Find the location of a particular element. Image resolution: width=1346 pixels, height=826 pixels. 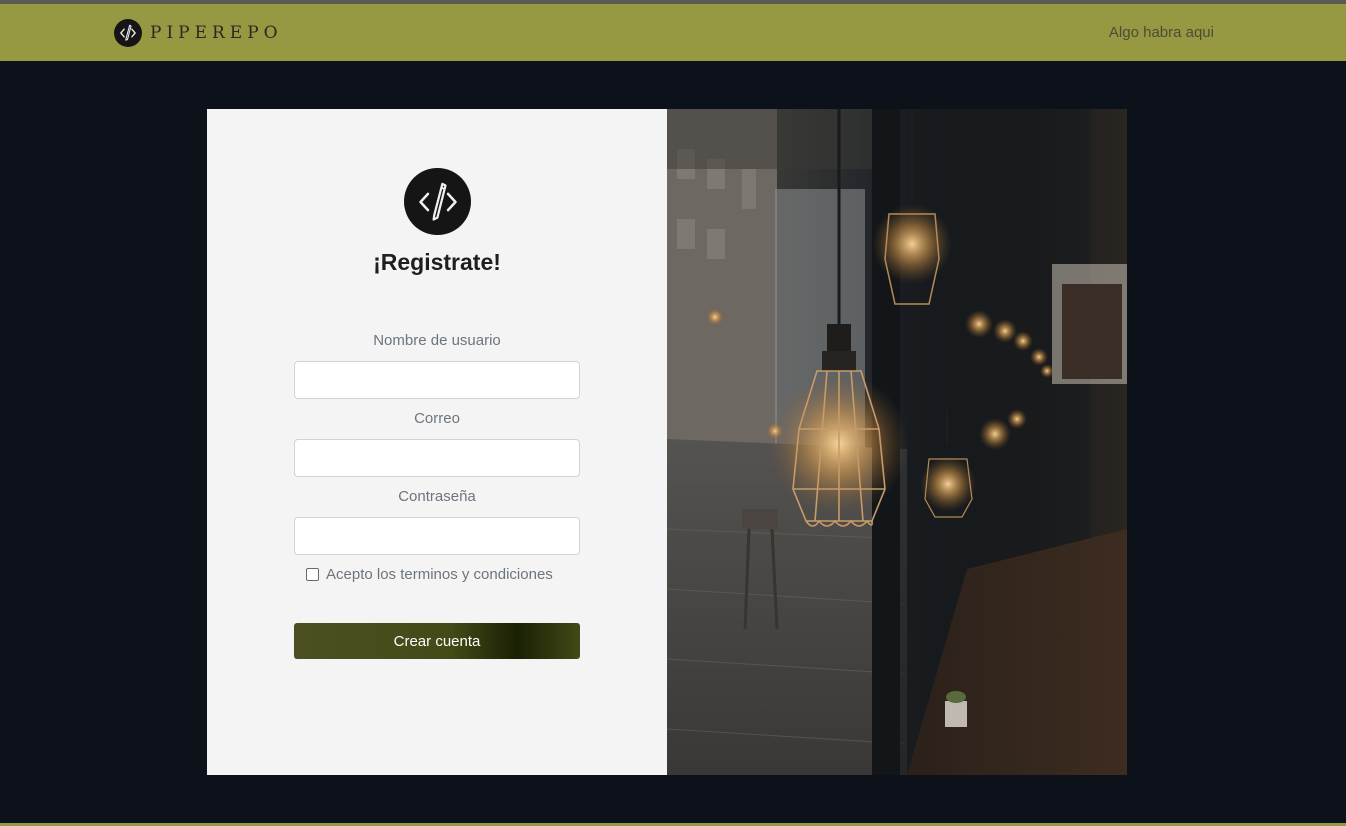

page-title: ¡Registrate! is located at coordinates (437, 262).